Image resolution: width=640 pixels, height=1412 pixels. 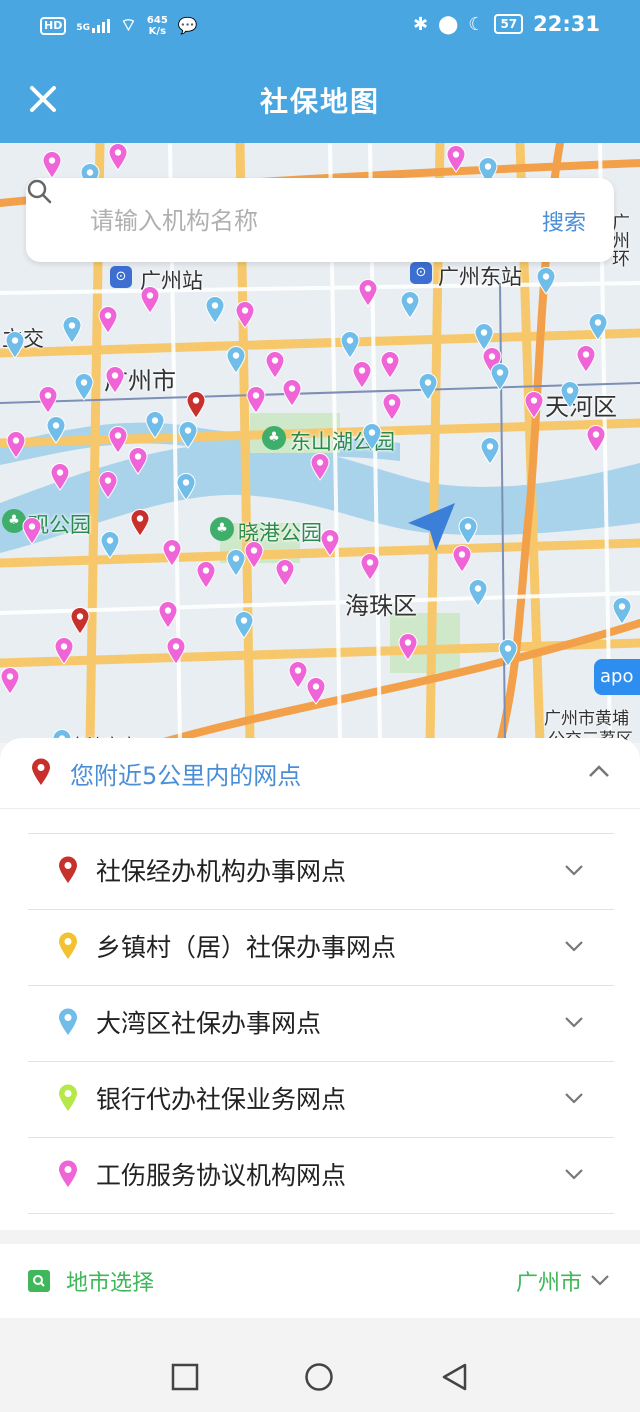 What do you see at coordinates (564, 221) in the screenshot?
I see `search-button: 搜索` at bounding box center [564, 221].